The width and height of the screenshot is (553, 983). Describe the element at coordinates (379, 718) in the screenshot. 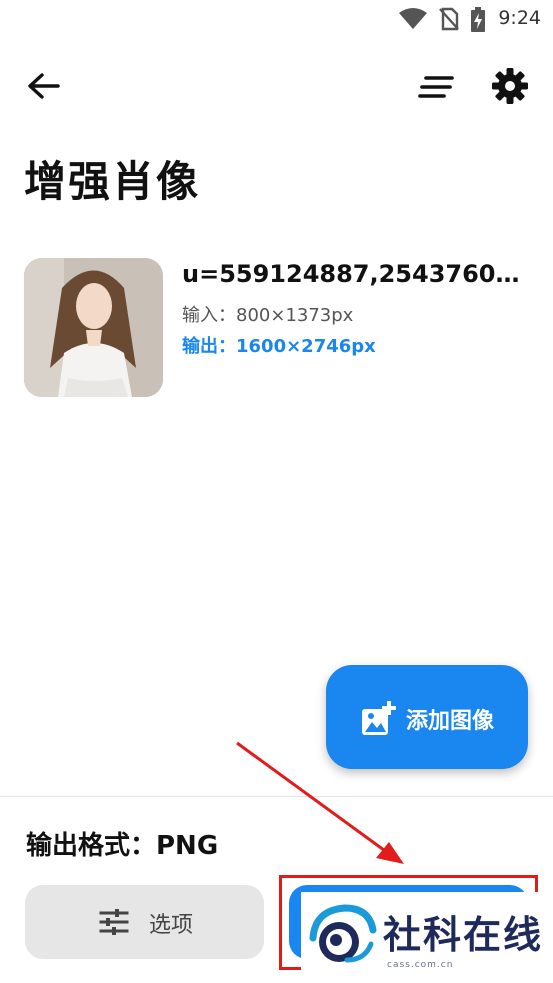

I see `add-photo-icon` at that location.